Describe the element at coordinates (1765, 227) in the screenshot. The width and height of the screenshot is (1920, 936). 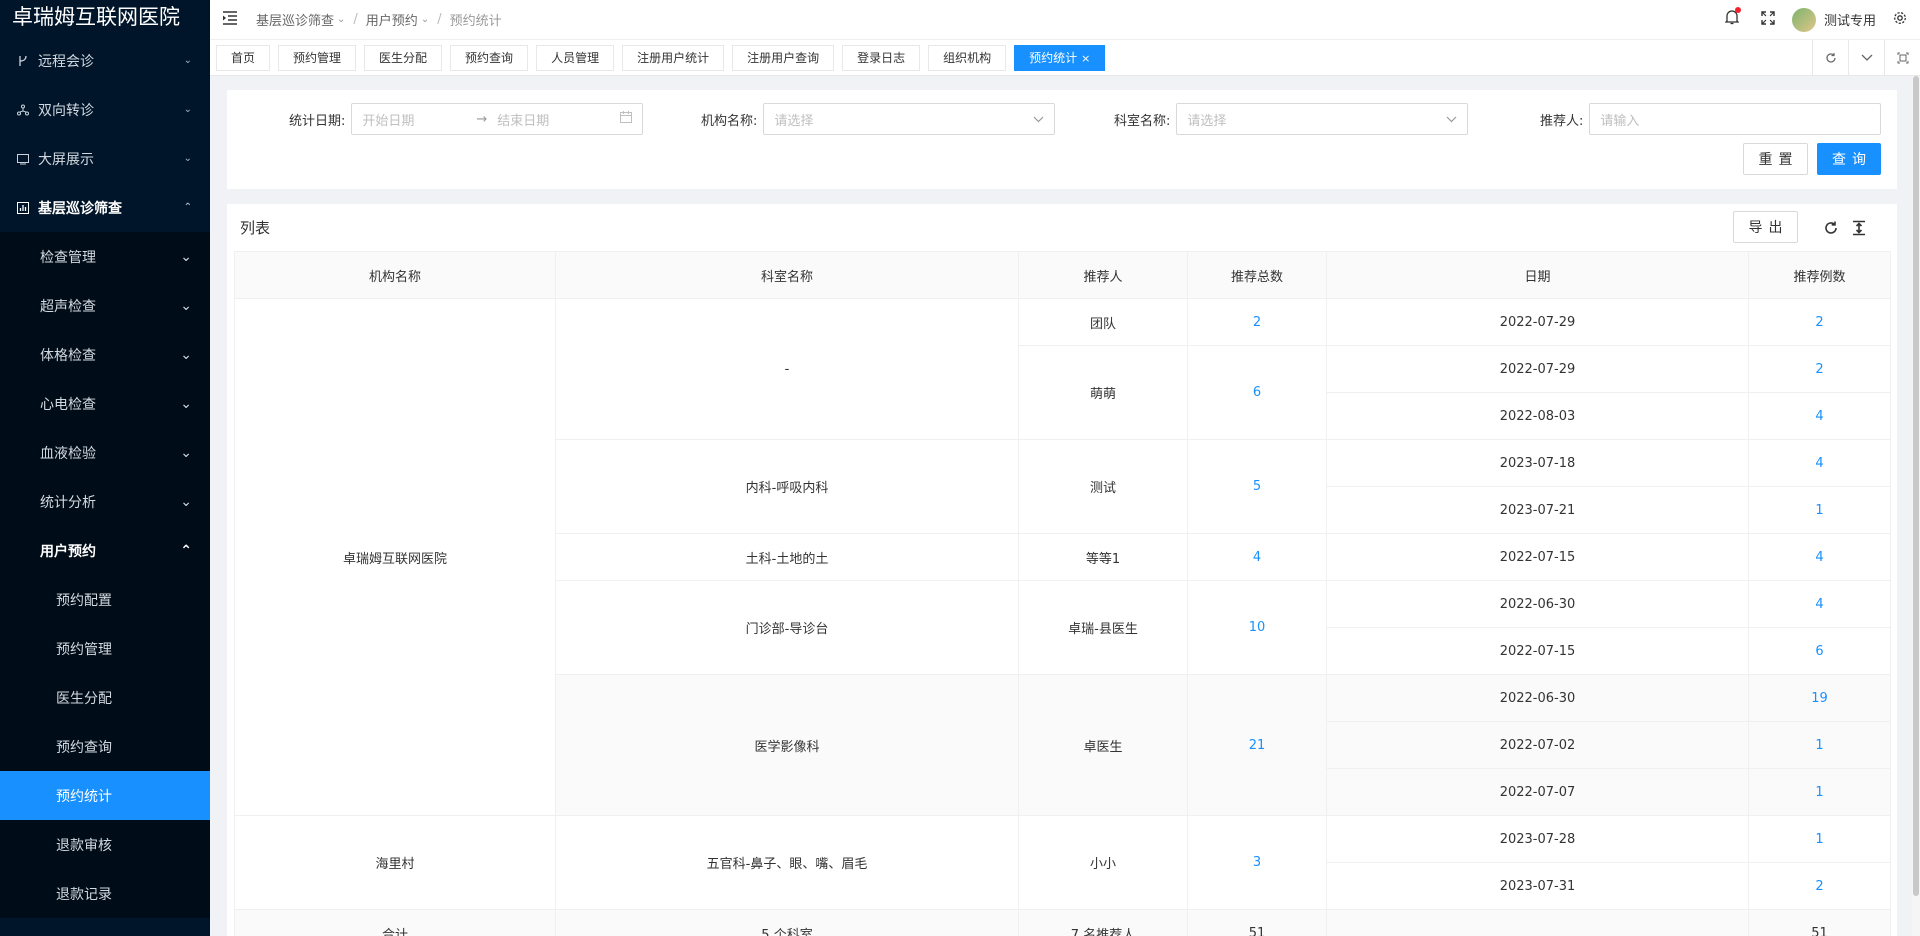
I see `export-button: 导出` at that location.